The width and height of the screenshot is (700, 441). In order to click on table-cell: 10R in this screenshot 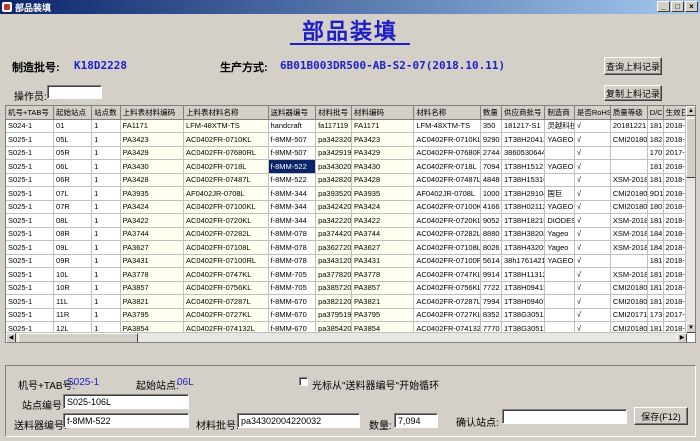, I will do `click(73, 288)`.